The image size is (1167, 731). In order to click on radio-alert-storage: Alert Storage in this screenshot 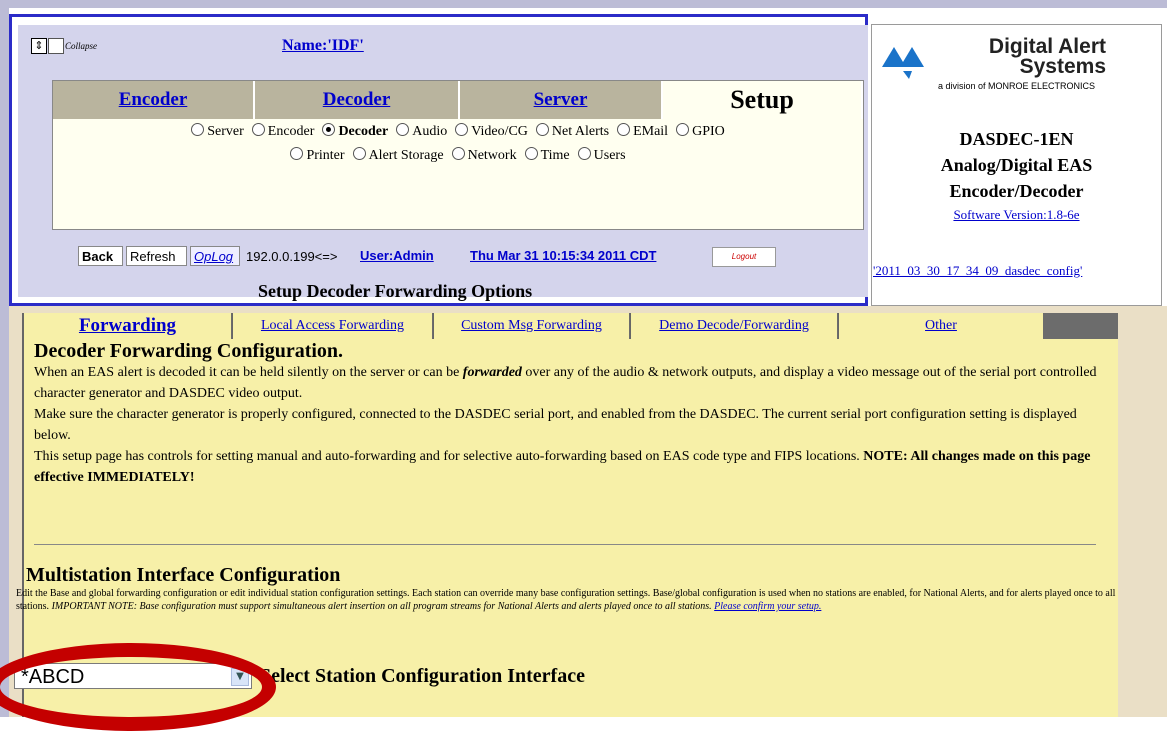, I will do `click(398, 155)`.